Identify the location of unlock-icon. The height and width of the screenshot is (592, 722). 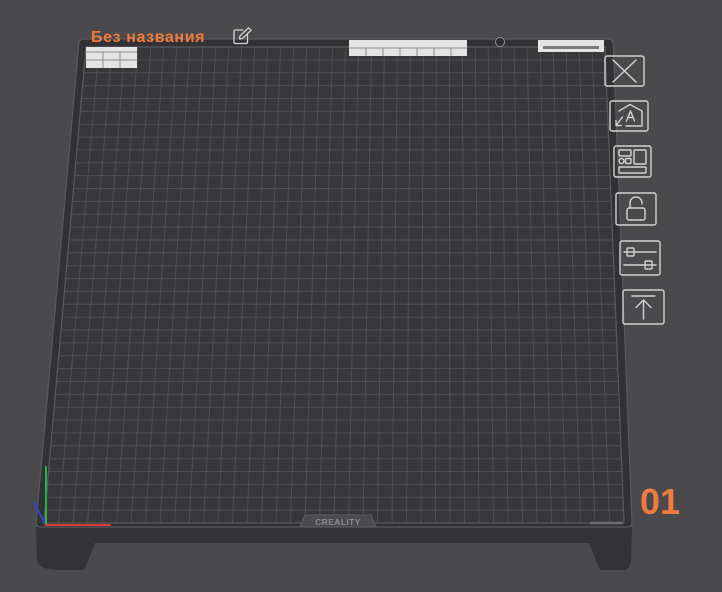
(636, 209).